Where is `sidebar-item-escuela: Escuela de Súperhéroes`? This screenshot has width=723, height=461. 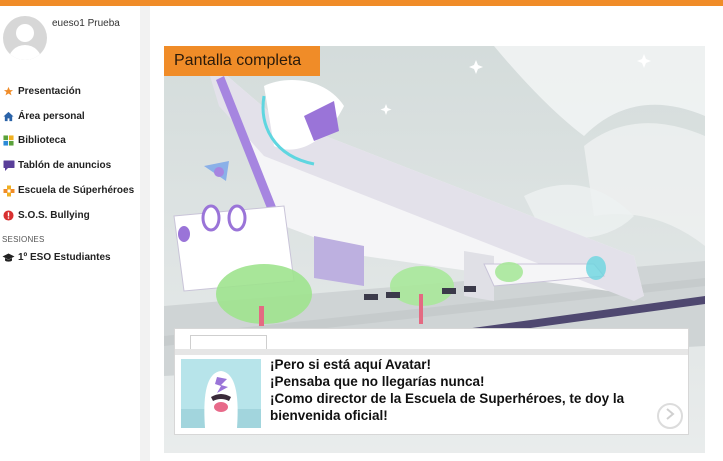 sidebar-item-escuela: Escuela de Súperhéroes is located at coordinates (70, 190).